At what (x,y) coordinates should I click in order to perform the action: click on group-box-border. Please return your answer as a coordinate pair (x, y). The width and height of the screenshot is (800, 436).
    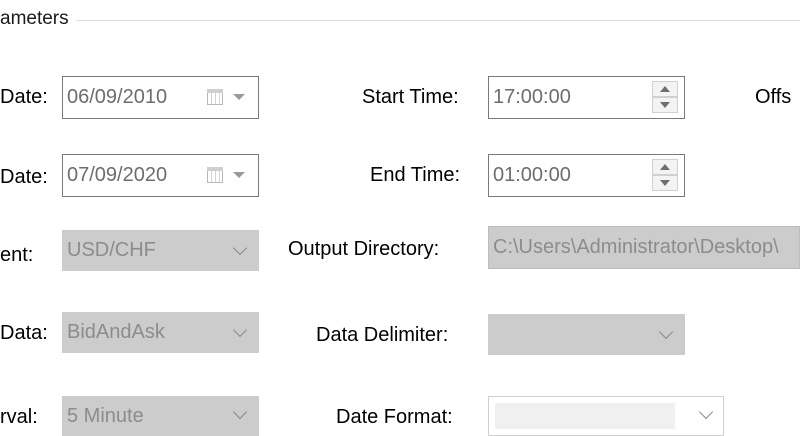
    Looking at the image, I should click on (438, 20).